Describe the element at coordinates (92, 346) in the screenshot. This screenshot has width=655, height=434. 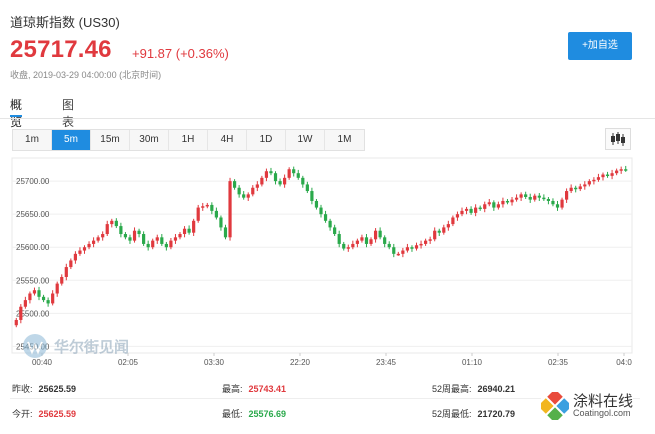
I see `wallstreetcn-text: 华尔街见闻` at that location.